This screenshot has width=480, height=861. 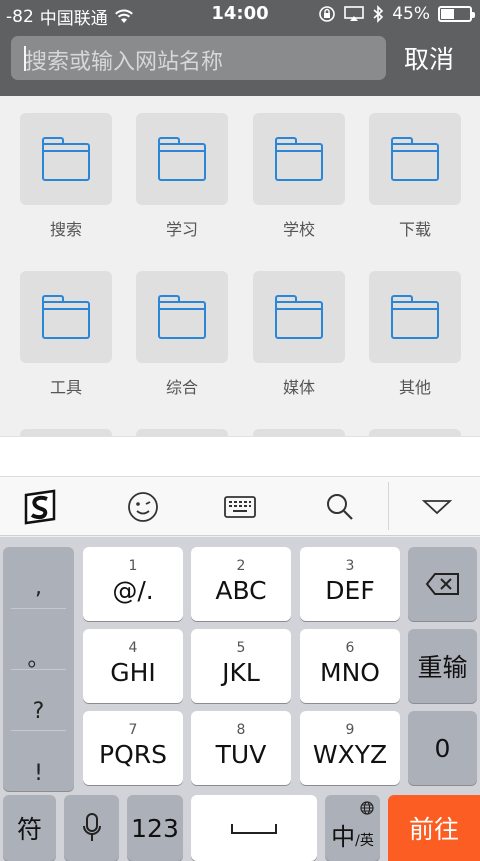 I want to click on folder-label: 其他, so click(x=414, y=387).